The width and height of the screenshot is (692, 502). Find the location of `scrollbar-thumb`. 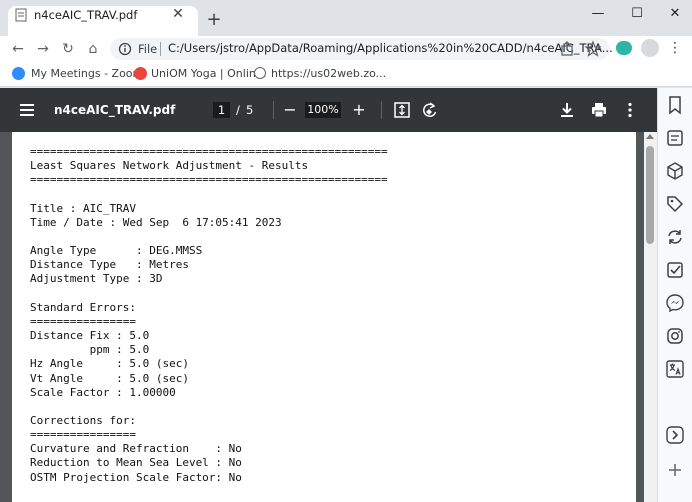

scrollbar-thumb is located at coordinates (650, 195).